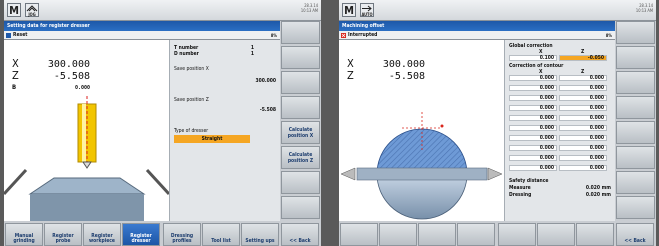  I want to click on top-bar: M AUTO 28.3.14 10:13 AM, so click(497, 10).